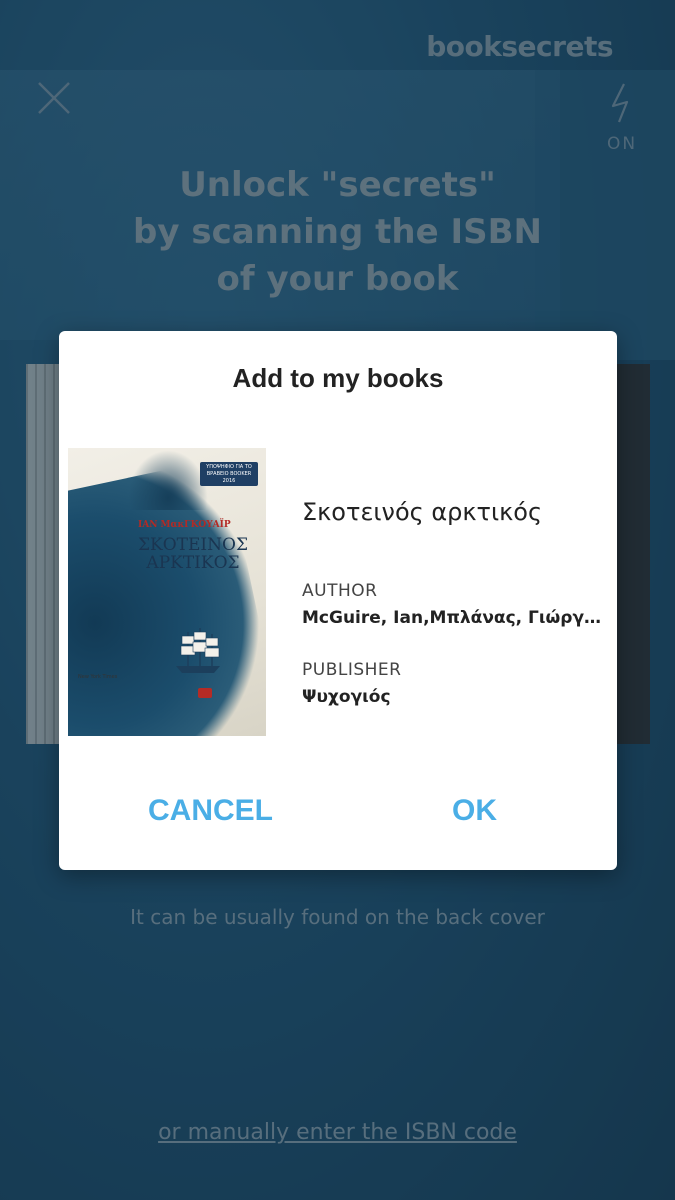 Image resolution: width=675 pixels, height=1200 pixels. I want to click on cover-whale-tail, so click(168, 480).